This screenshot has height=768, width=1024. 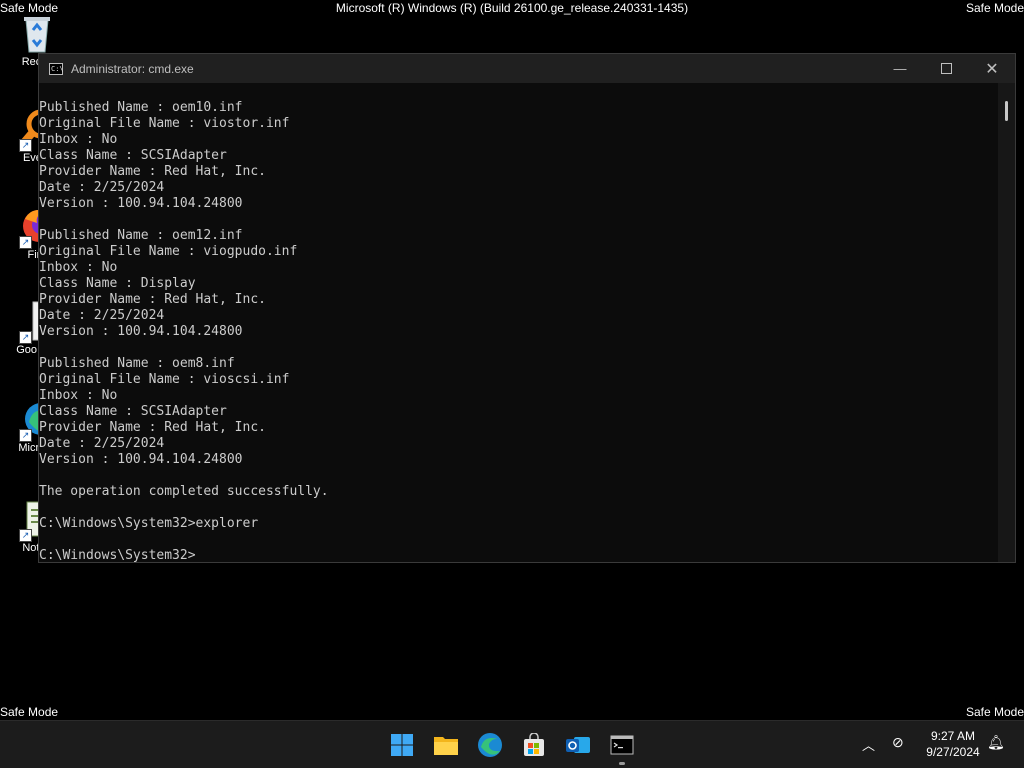 I want to click on file-explorer-button, so click(x=446, y=745).